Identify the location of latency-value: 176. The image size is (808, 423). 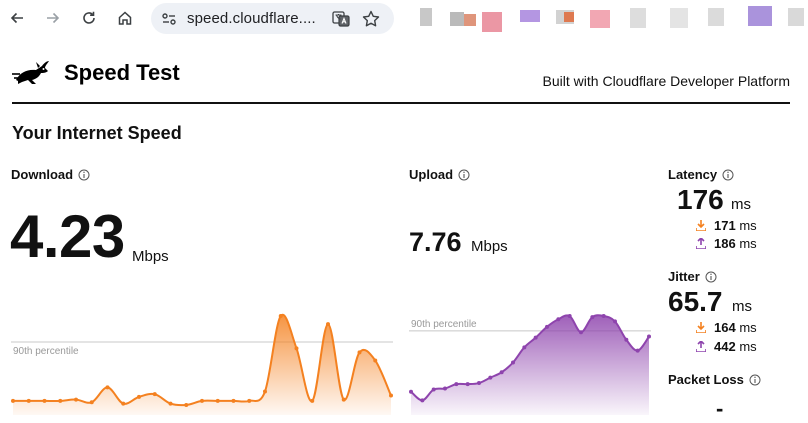
(700, 199).